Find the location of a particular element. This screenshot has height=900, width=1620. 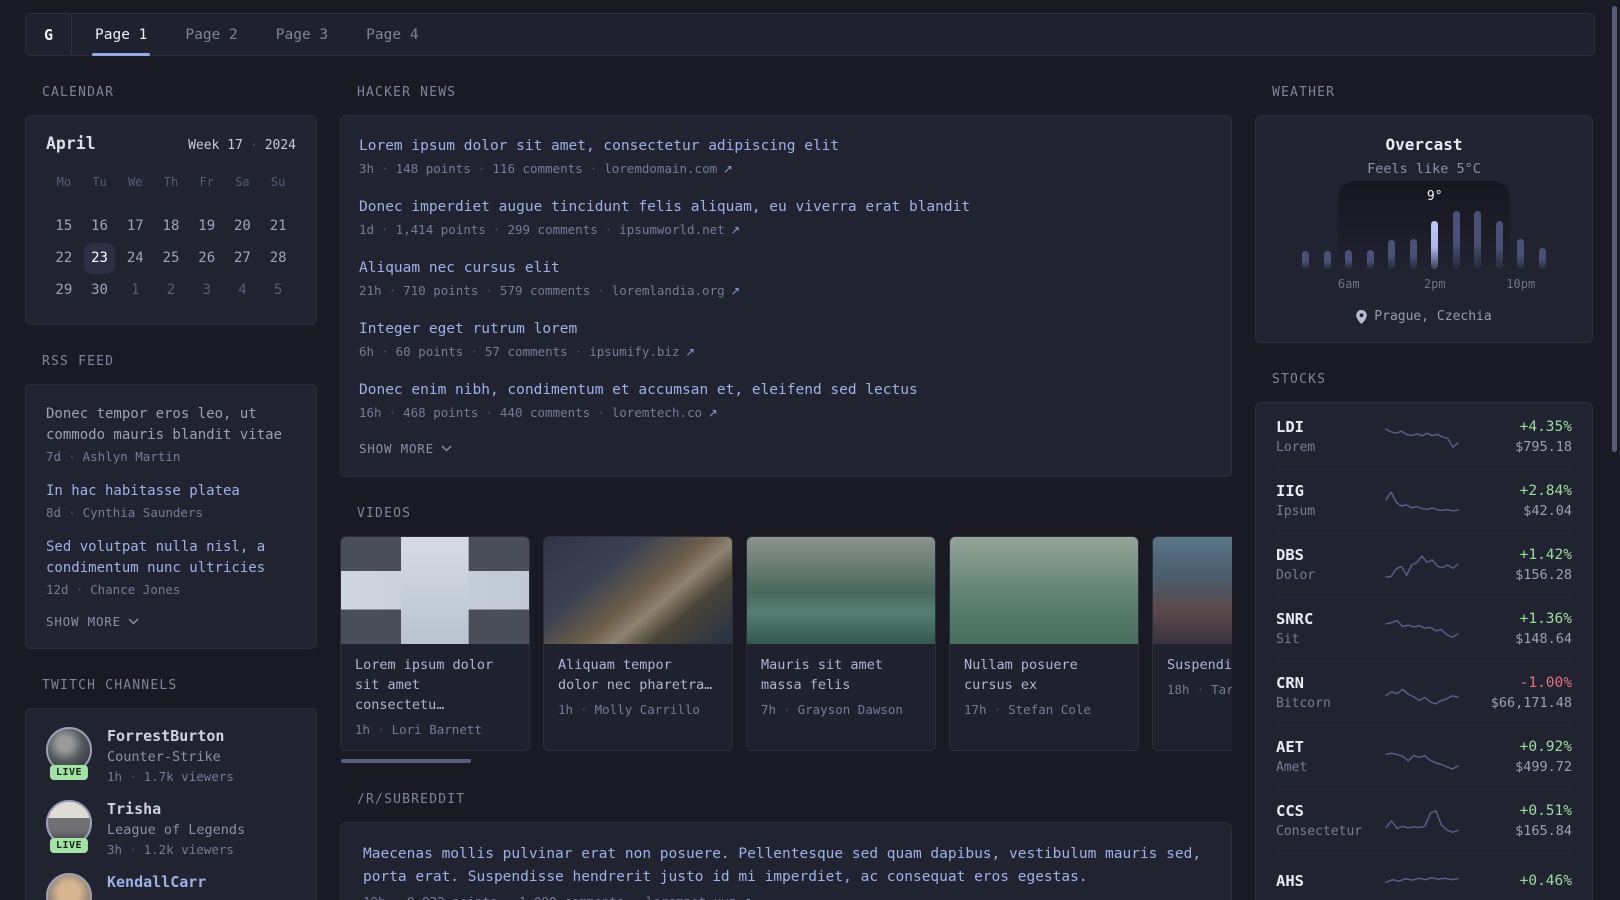

weather-bars: 9° is located at coordinates (1424, 229).